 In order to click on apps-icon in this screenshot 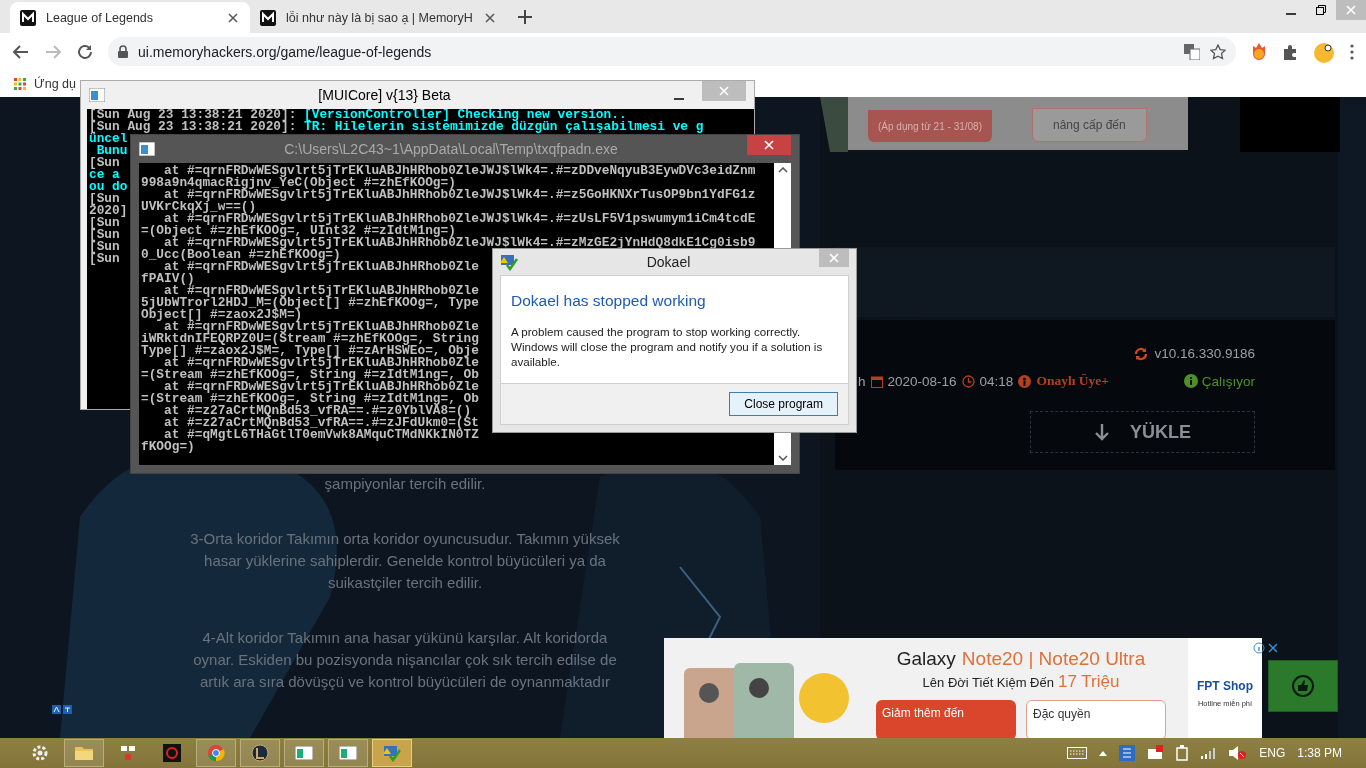, I will do `click(20, 83)`.